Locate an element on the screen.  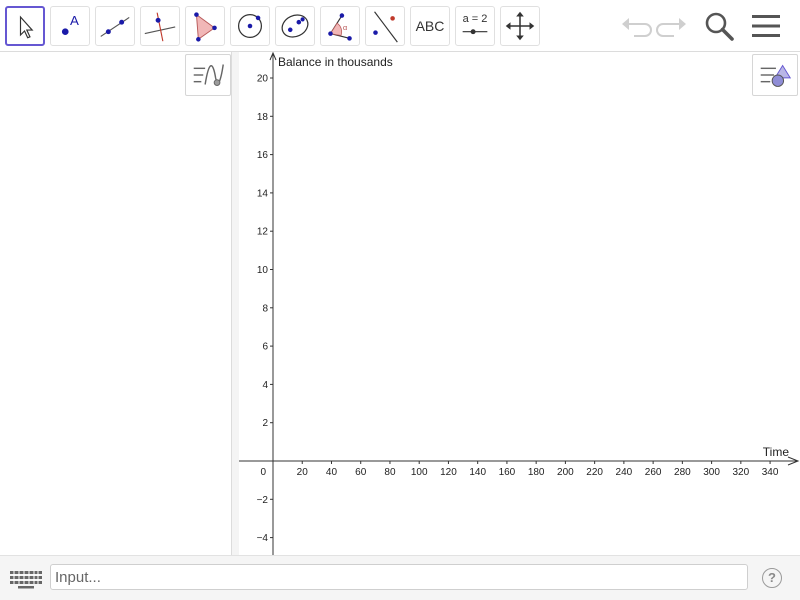
x-tick-label: 340 is located at coordinates (770, 472).